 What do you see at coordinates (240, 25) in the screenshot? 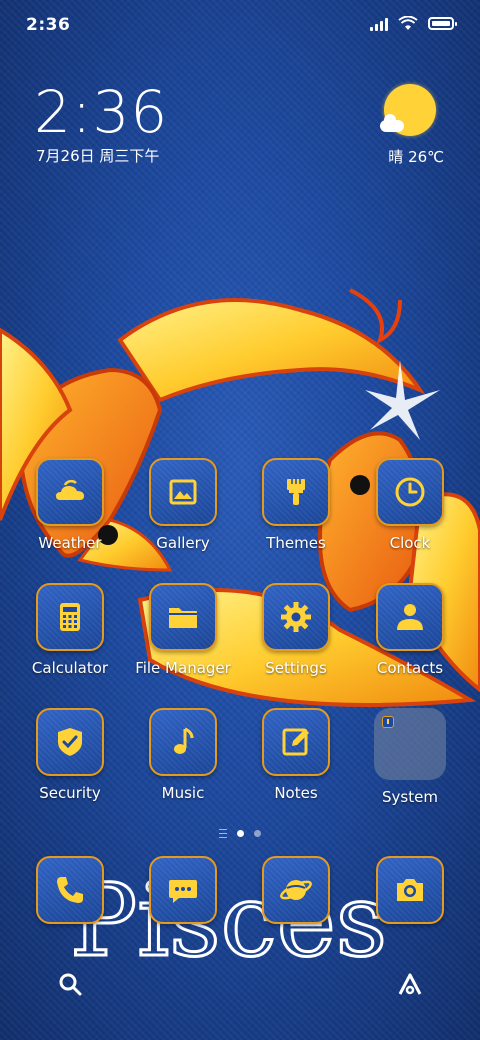
I see `status-bar: 2:36` at bounding box center [240, 25].